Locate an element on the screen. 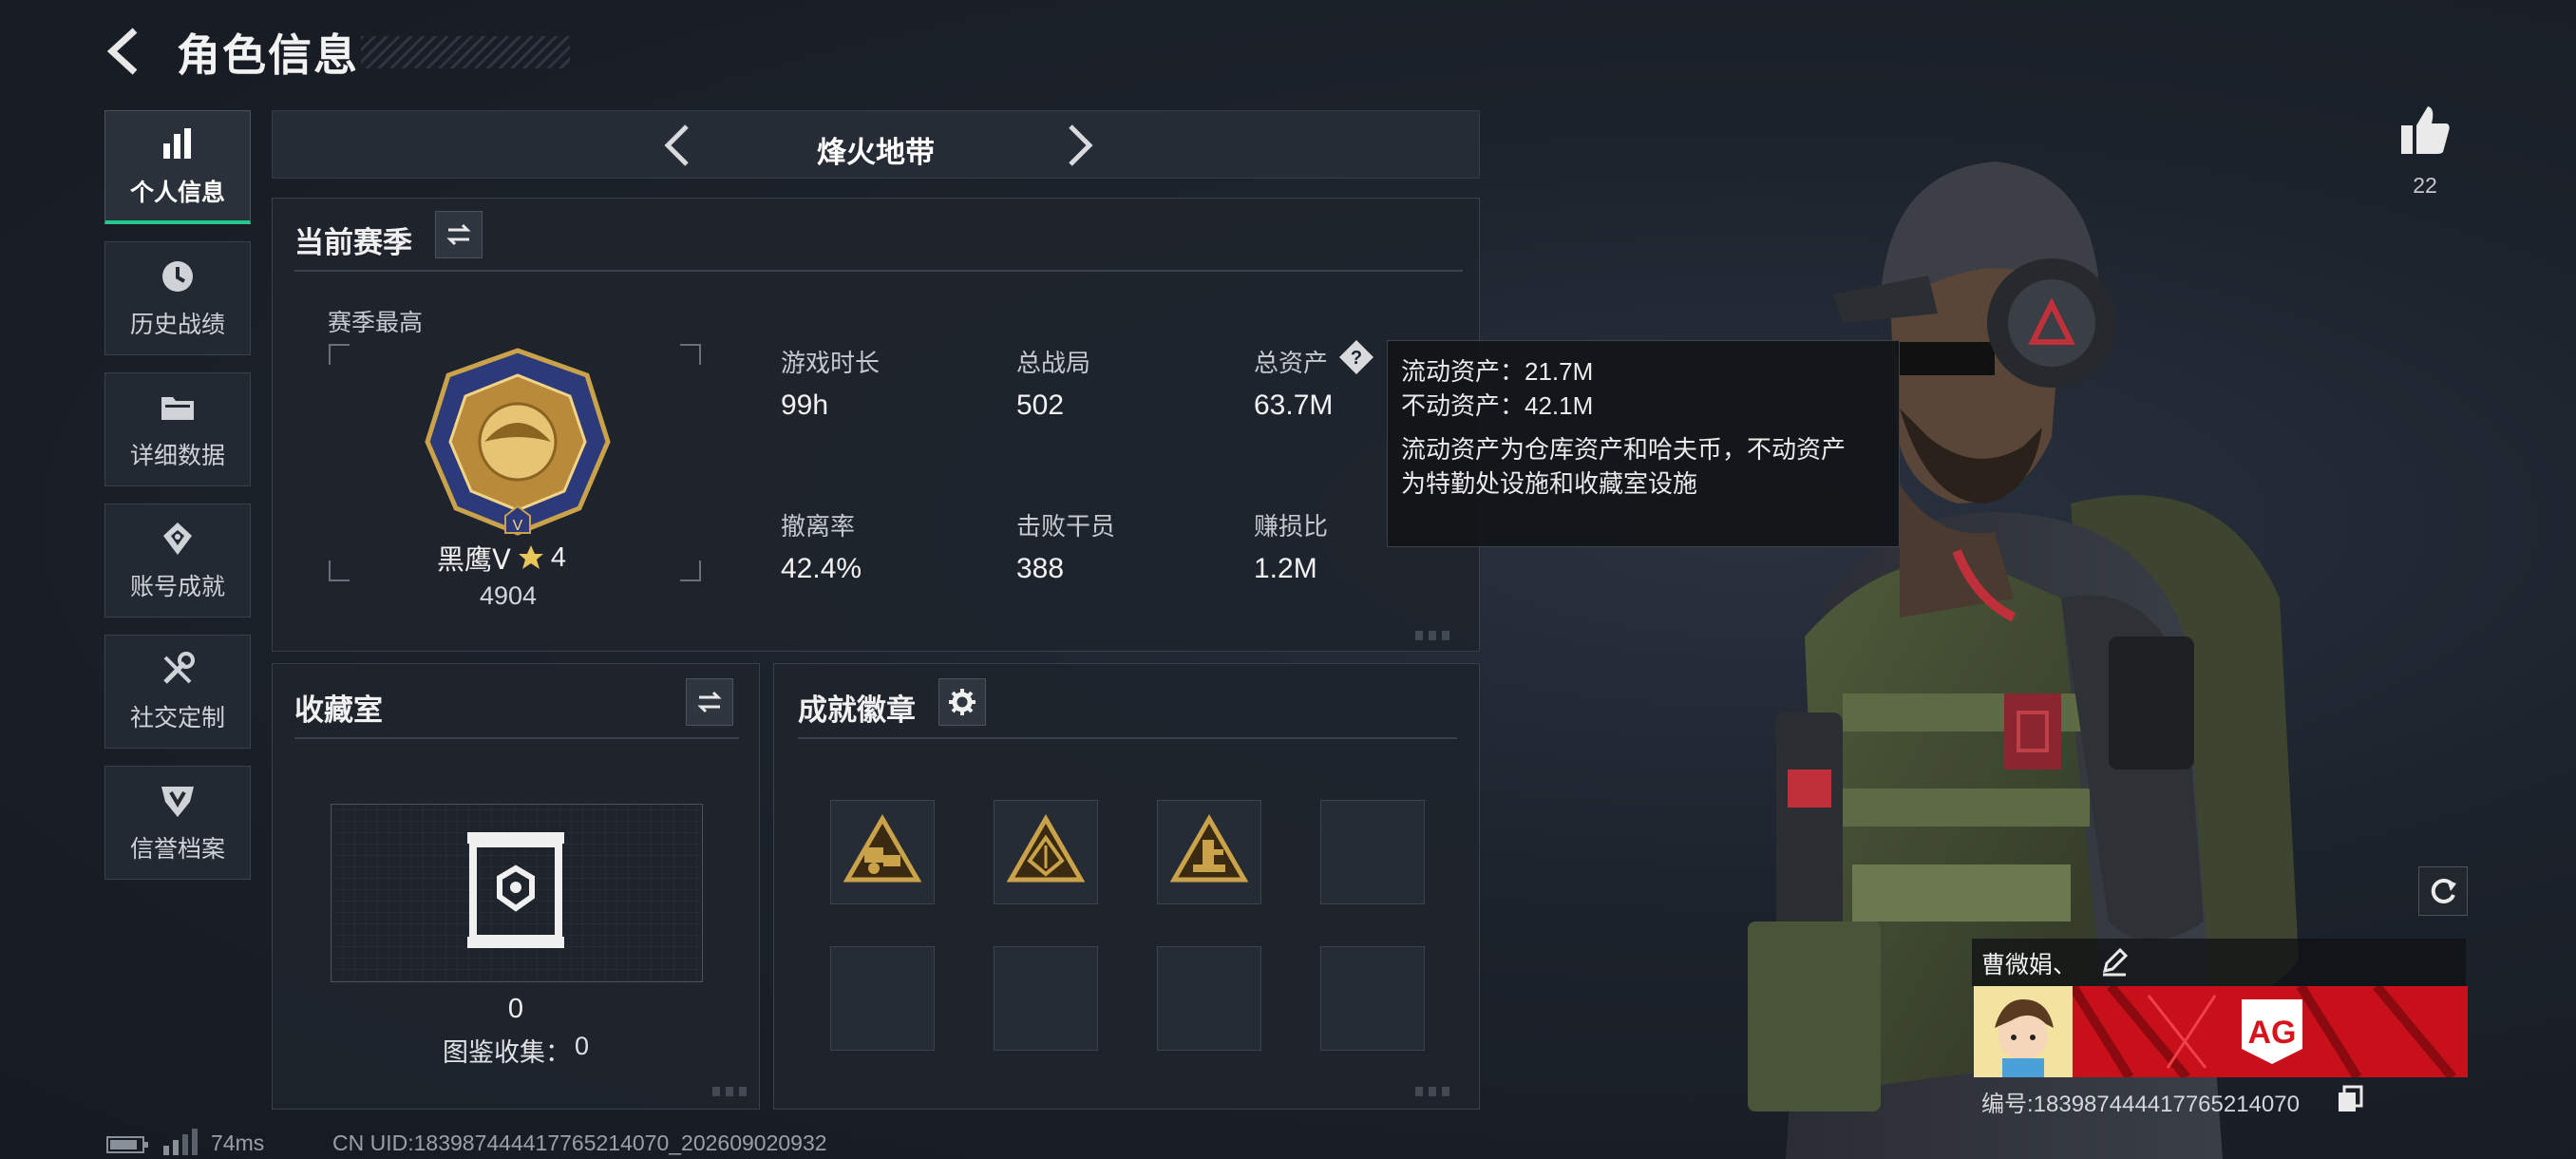 The height and width of the screenshot is (1159, 2576). signal-icon is located at coordinates (180, 1142).